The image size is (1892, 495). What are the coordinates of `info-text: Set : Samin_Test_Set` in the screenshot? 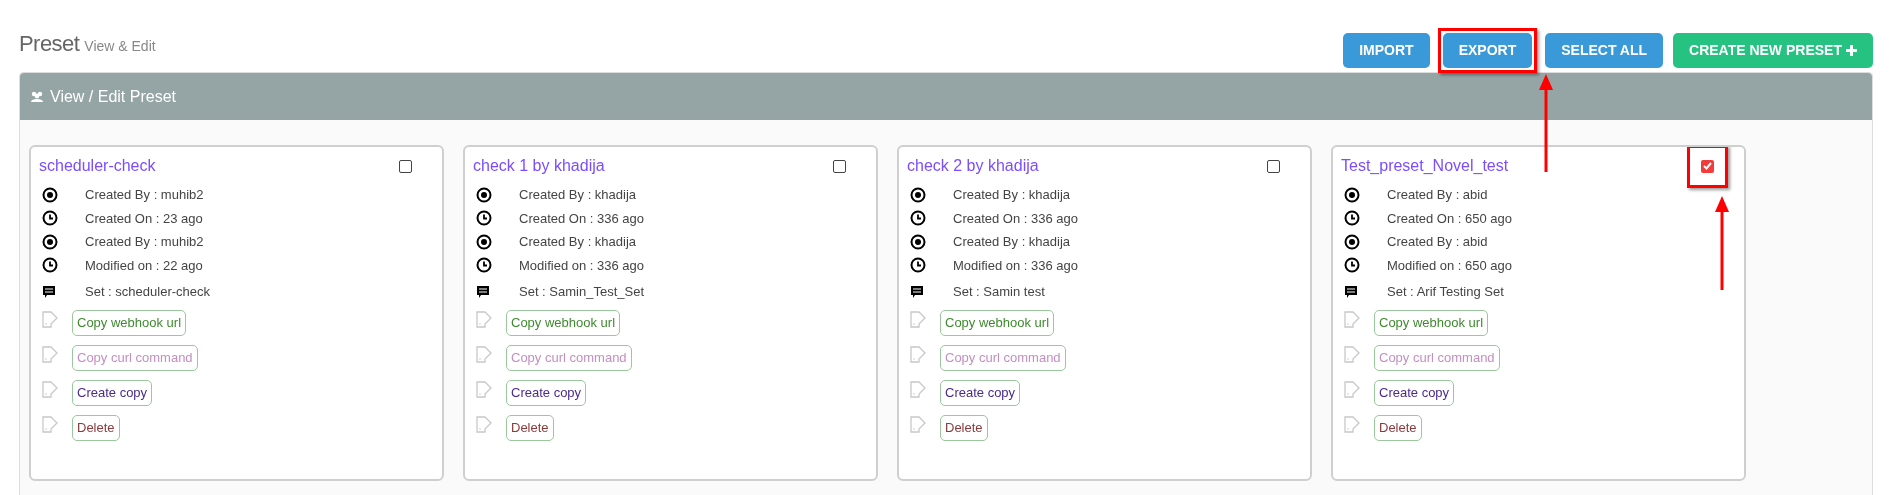 It's located at (581, 292).